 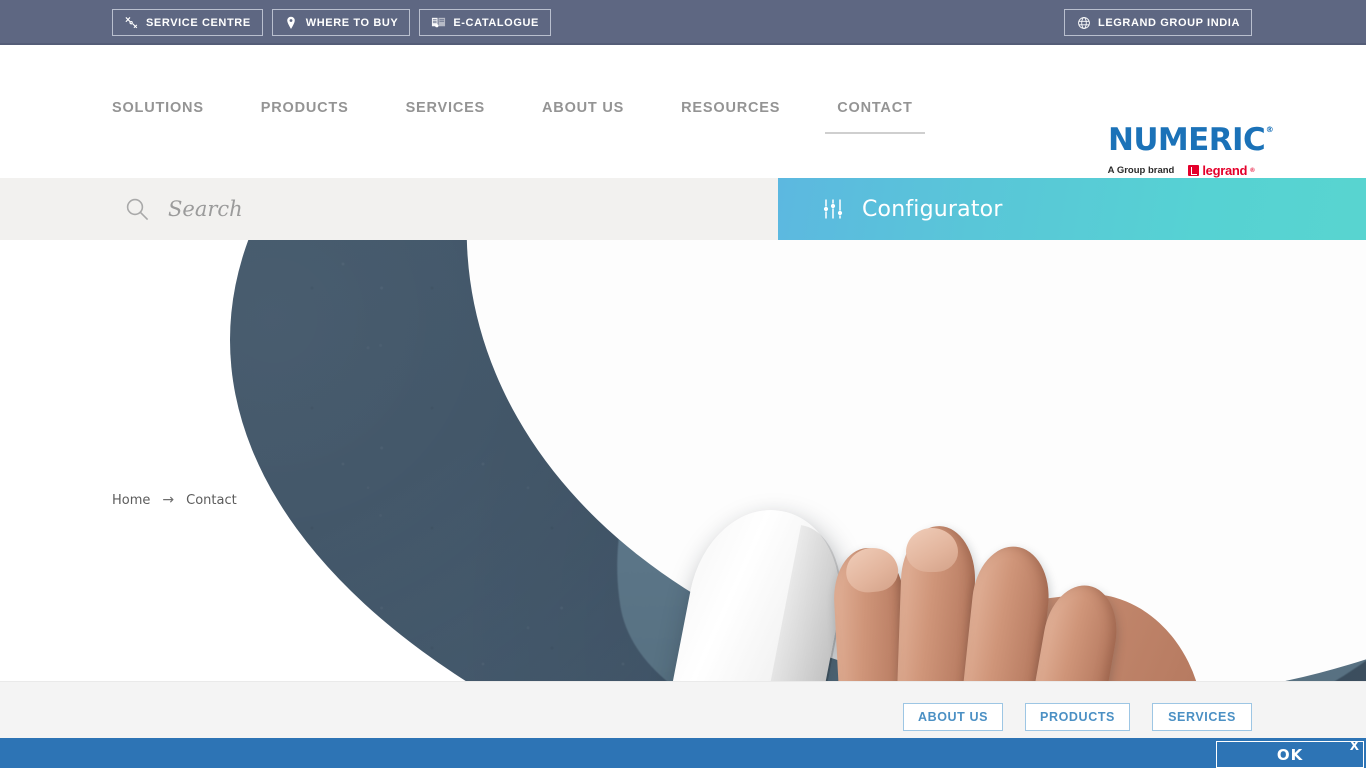 I want to click on service-centre-label: SERVICE CENTRE, so click(x=198, y=22).